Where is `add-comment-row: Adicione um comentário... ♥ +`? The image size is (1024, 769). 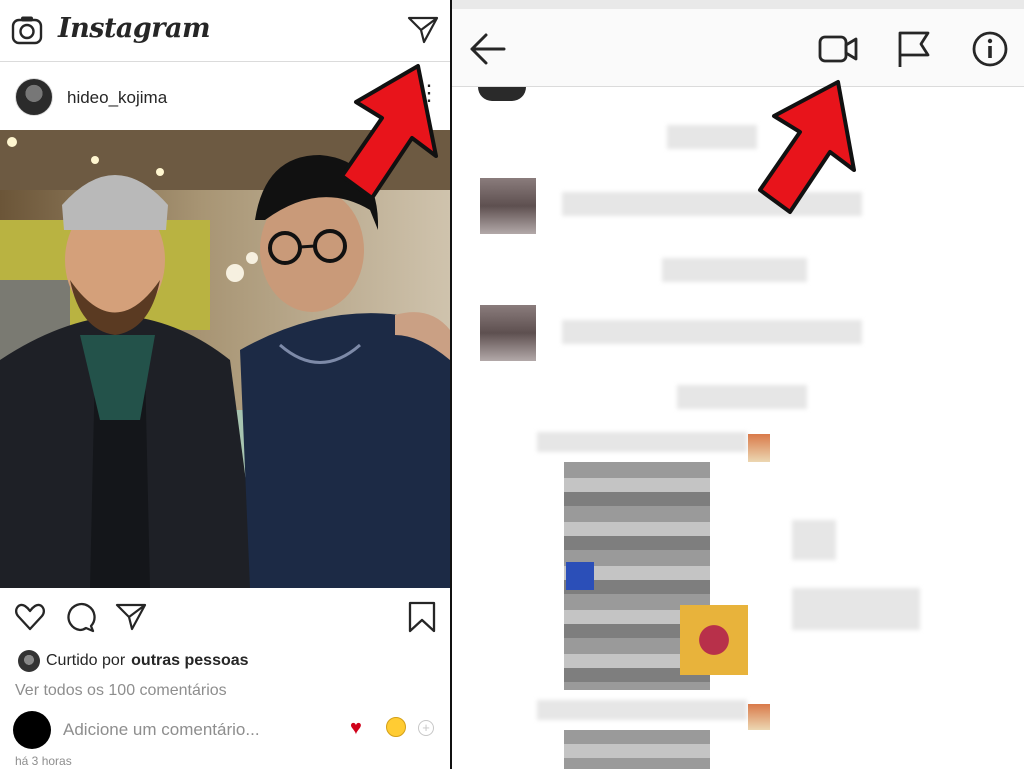 add-comment-row: Adicione um comentário... ♥ + is located at coordinates (225, 730).